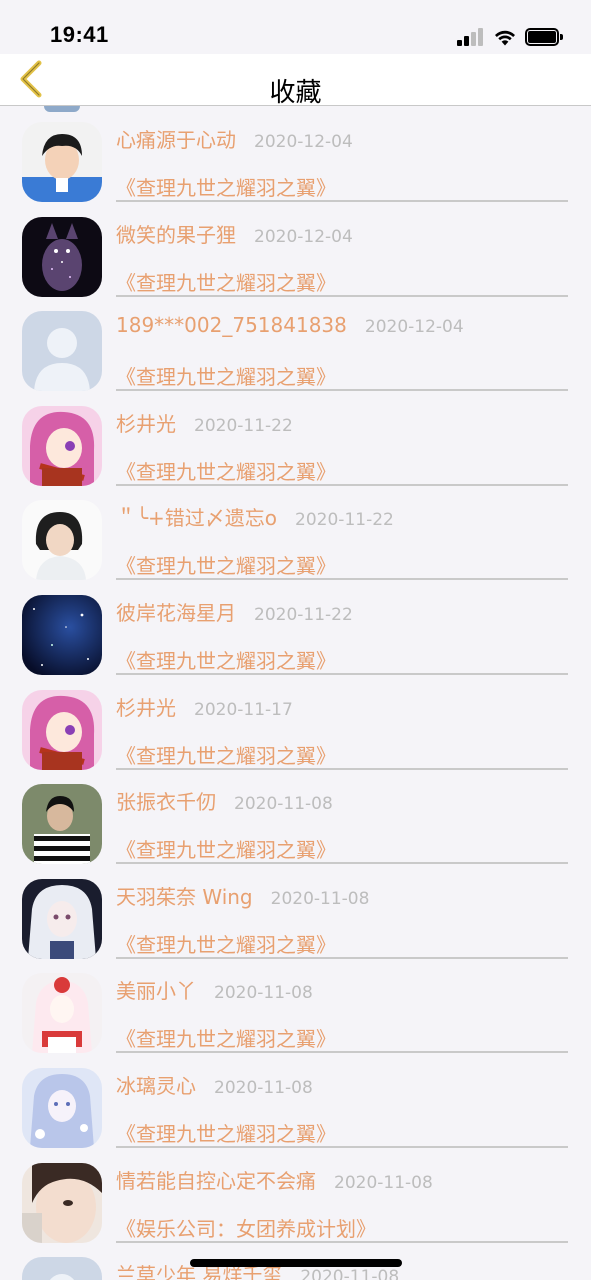 This screenshot has width=591, height=1280. I want to click on battery-icon, so click(544, 37).